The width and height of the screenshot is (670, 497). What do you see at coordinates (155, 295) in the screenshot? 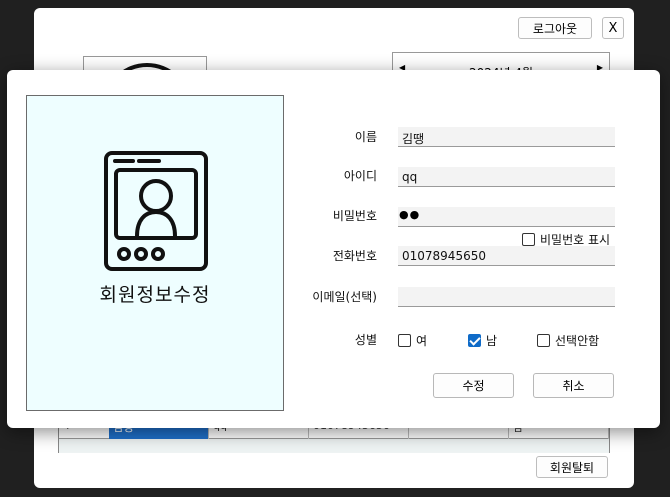
I see `page-title: 회원정보수정` at bounding box center [155, 295].